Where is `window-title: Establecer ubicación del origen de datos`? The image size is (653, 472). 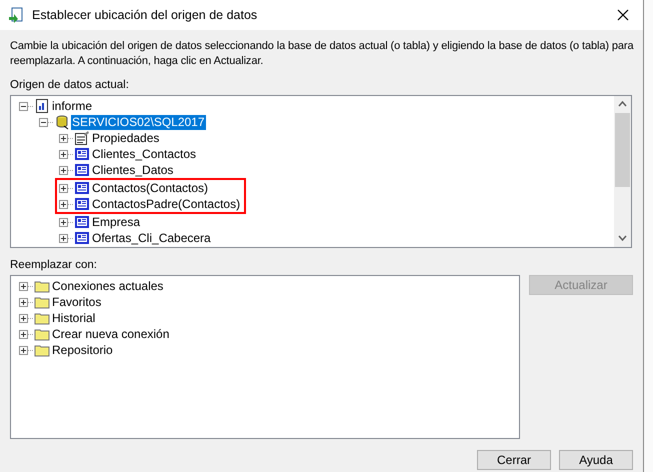 window-title: Establecer ubicación del origen de datos is located at coordinates (145, 15).